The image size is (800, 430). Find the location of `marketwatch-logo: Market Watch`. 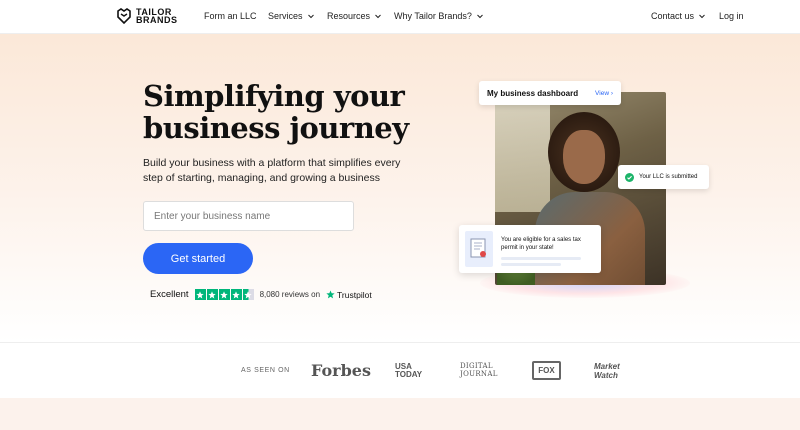

marketwatch-logo: Market Watch is located at coordinates (607, 371).